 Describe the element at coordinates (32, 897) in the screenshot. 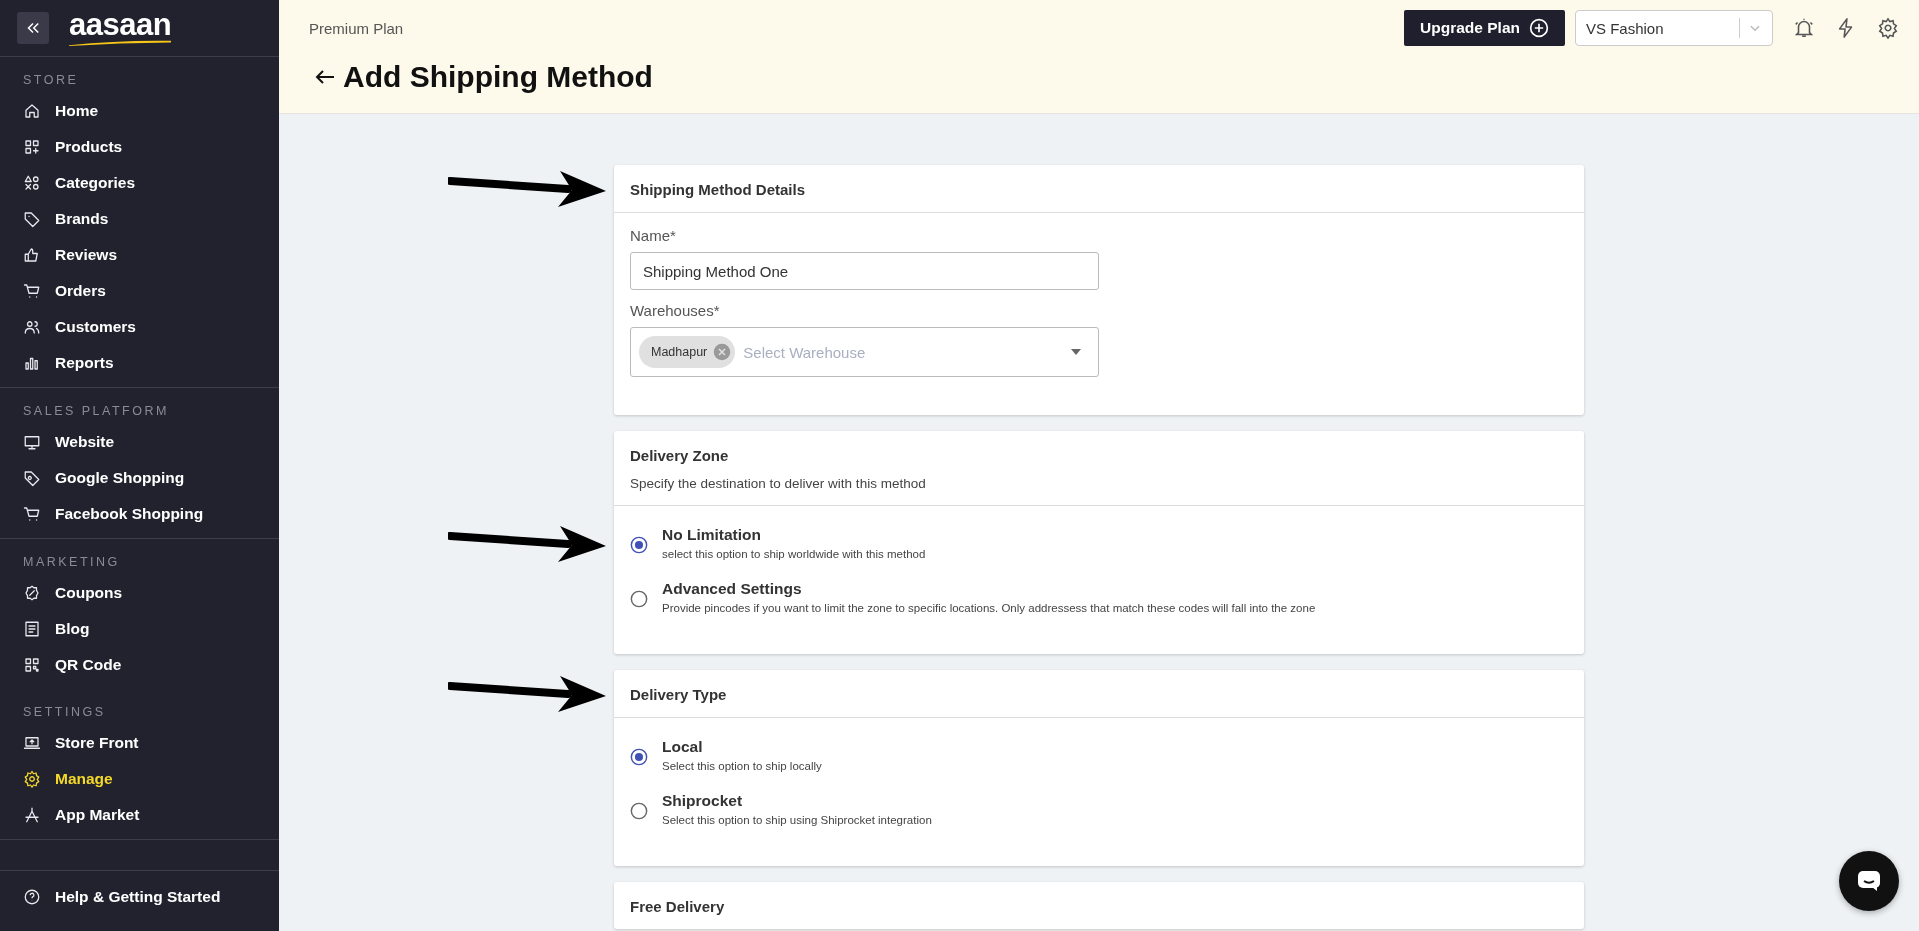

I see `help-icon` at that location.